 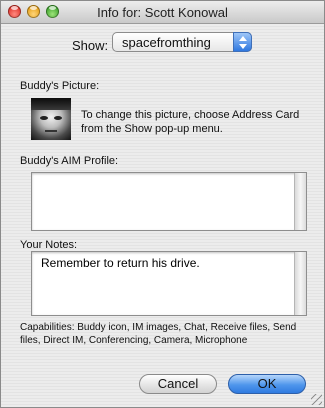 What do you see at coordinates (316, 399) in the screenshot?
I see `resize-grip-icon` at bounding box center [316, 399].